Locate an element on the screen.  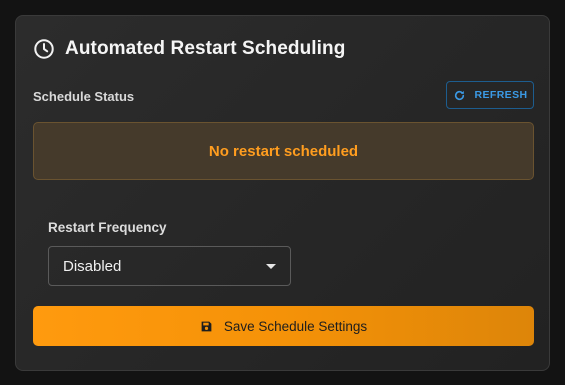
card-header: Automated Restart Scheduling is located at coordinates (189, 49).